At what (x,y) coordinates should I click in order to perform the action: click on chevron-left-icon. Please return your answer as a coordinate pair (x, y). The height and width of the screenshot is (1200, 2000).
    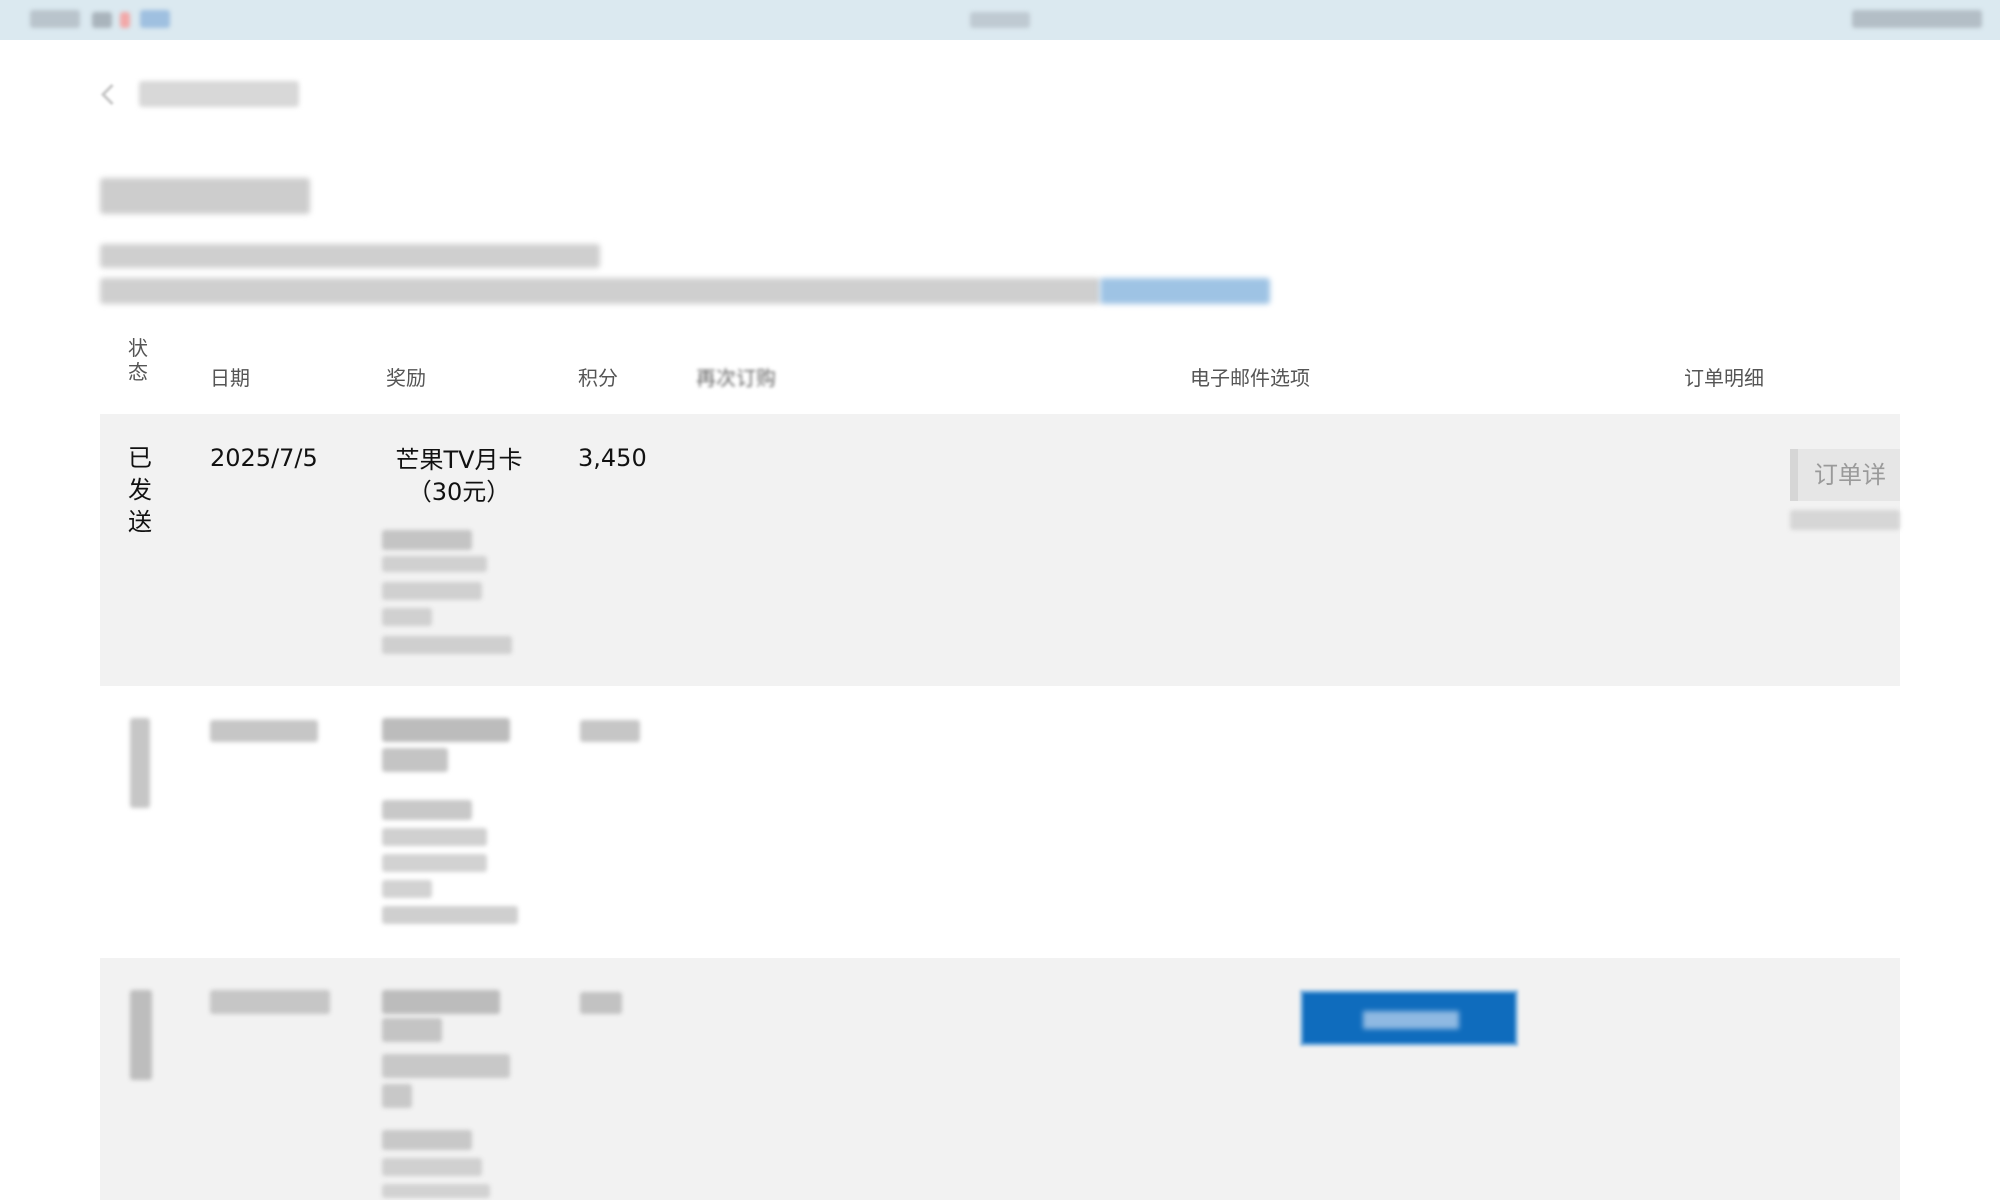
    Looking at the image, I should click on (111, 94).